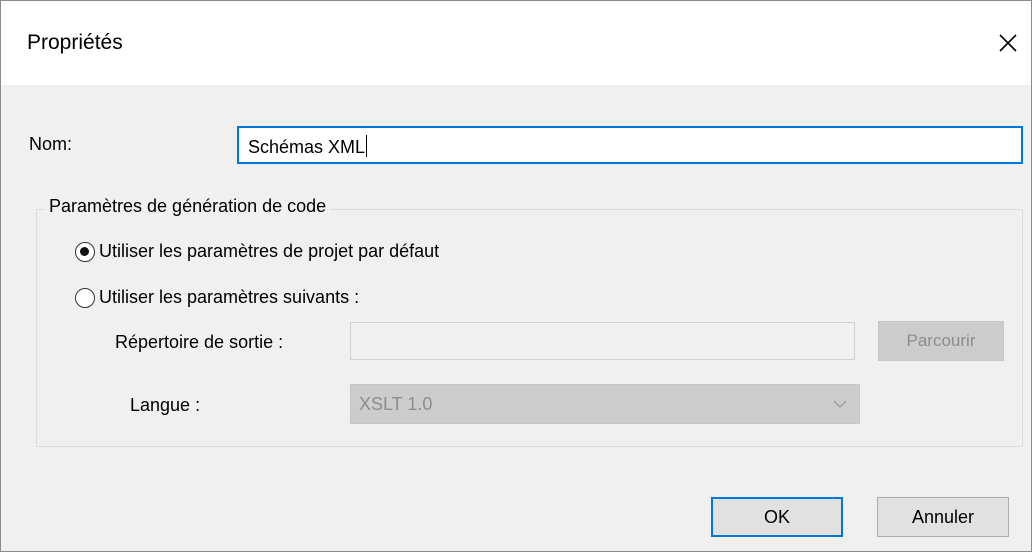 The height and width of the screenshot is (552, 1032). What do you see at coordinates (941, 341) in the screenshot?
I see `browse-button: Parcourir` at bounding box center [941, 341].